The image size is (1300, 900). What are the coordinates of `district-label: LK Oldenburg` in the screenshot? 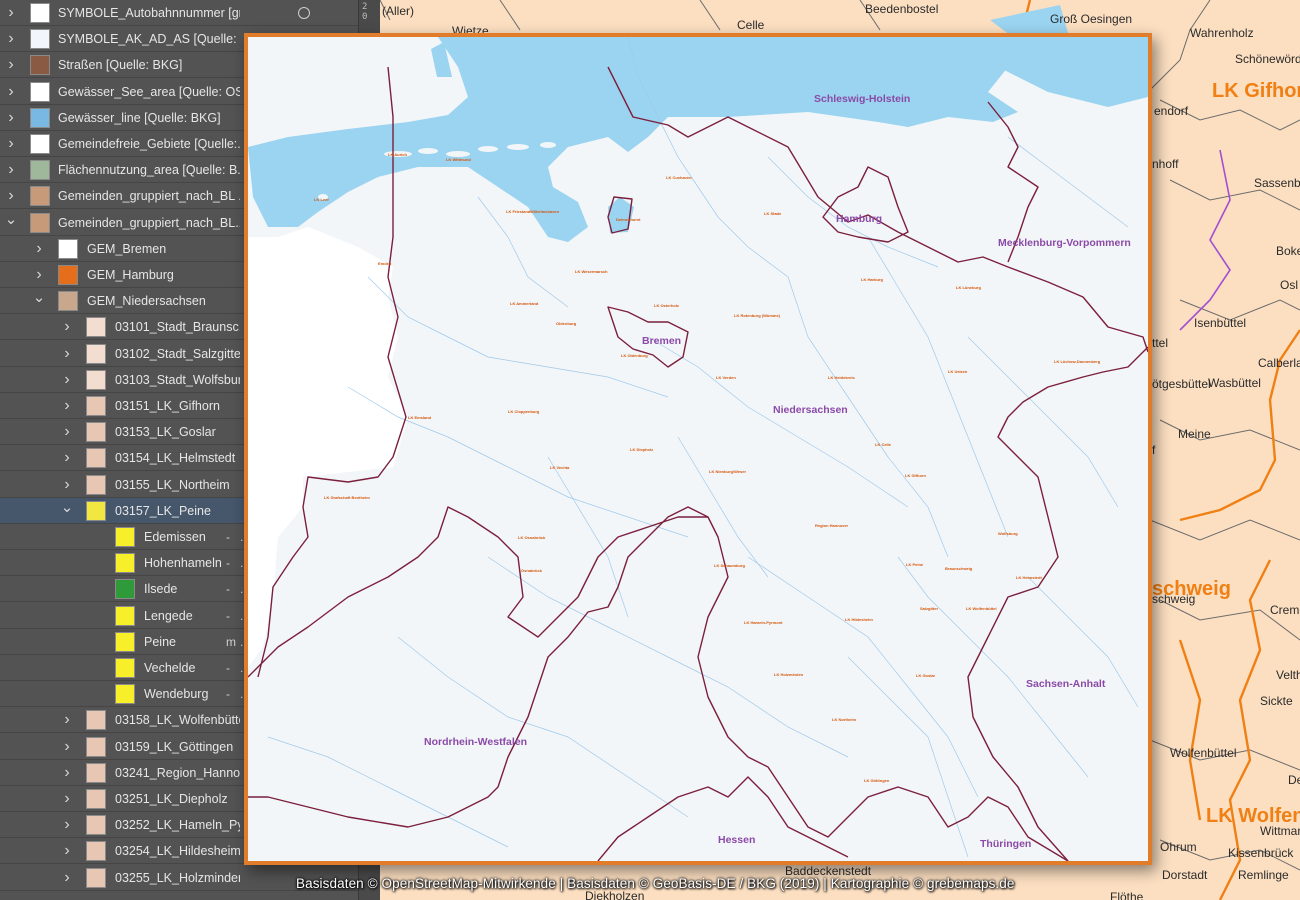 It's located at (634, 355).